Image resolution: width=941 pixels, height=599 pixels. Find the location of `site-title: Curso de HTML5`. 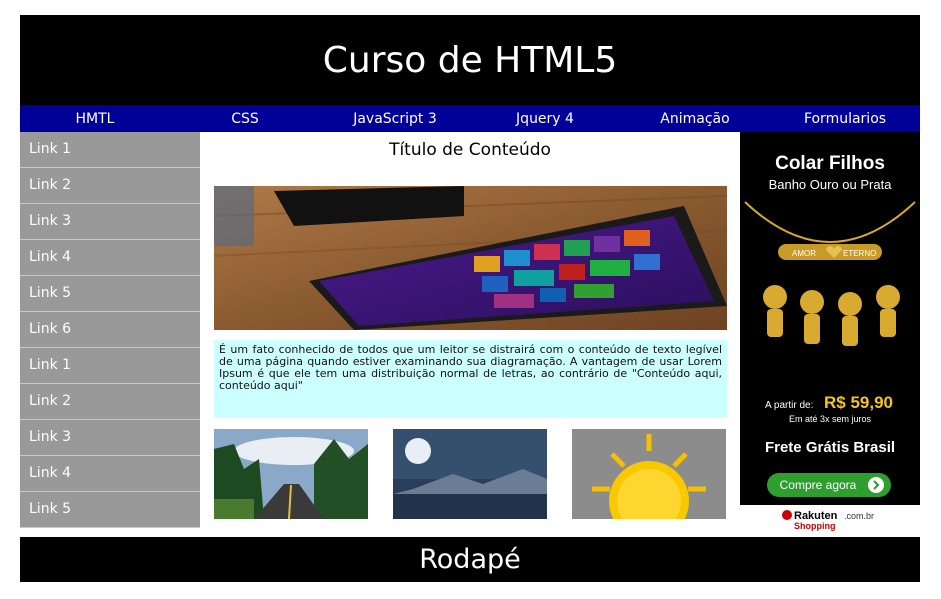

site-title: Curso de HTML5 is located at coordinates (470, 60).